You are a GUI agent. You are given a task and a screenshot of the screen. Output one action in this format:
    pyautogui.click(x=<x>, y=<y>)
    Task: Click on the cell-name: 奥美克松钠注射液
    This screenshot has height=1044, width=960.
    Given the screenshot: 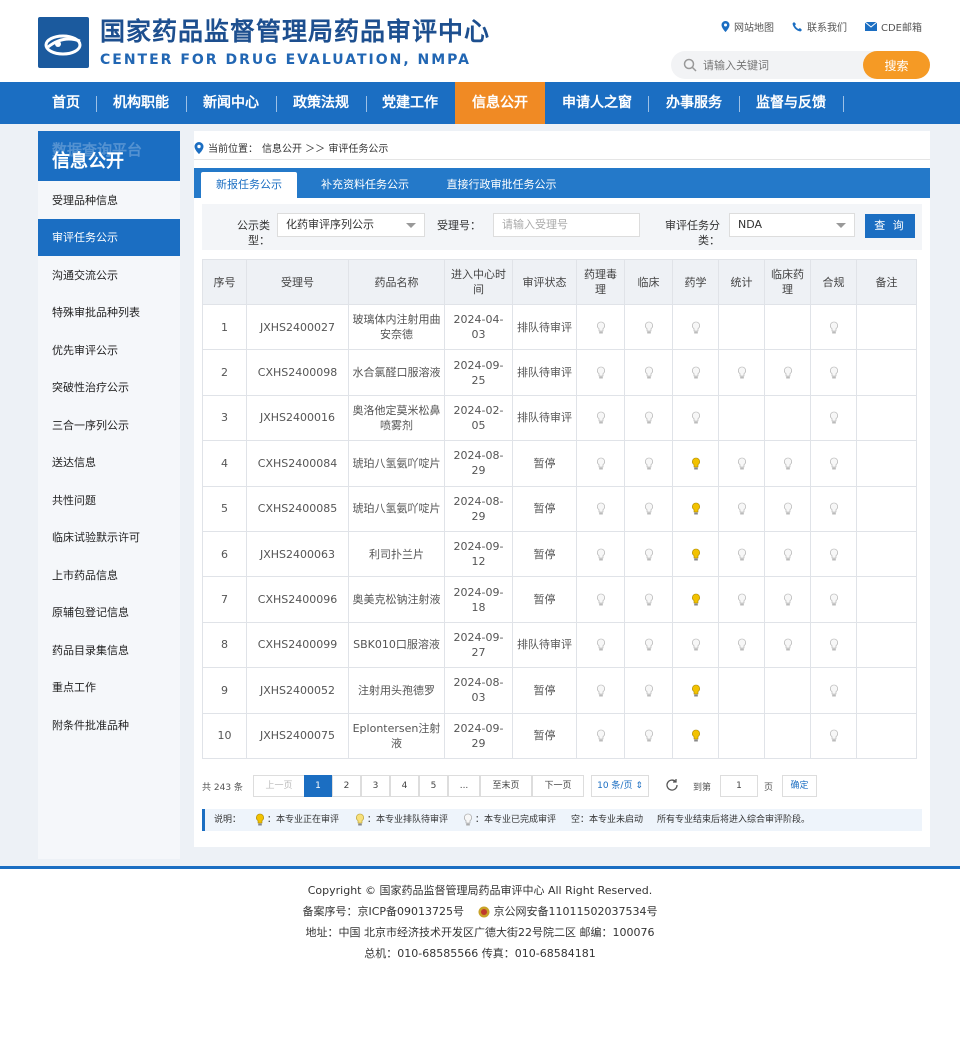 What is the action you would take?
    pyautogui.click(x=396, y=599)
    